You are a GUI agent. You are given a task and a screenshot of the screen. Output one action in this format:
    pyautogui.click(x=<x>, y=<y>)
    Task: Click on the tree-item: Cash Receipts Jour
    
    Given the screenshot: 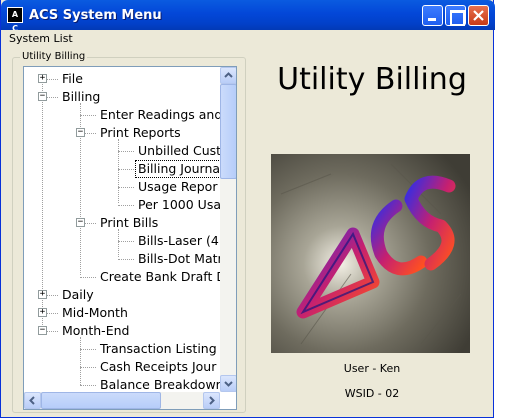 What is the action you would take?
    pyautogui.click(x=158, y=367)
    